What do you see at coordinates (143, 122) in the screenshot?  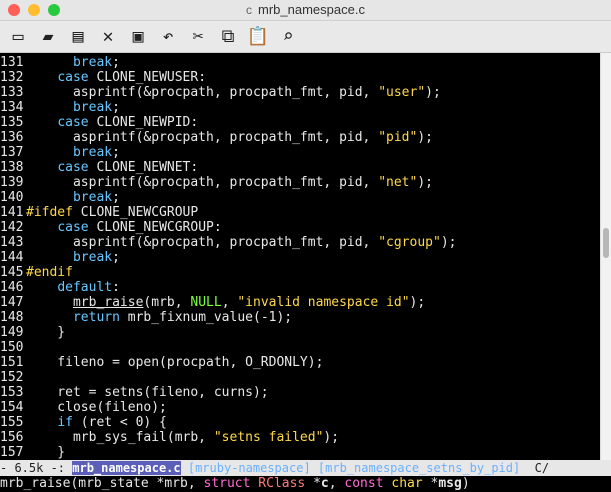 I see `code-token: CLONE_NEWPID:` at bounding box center [143, 122].